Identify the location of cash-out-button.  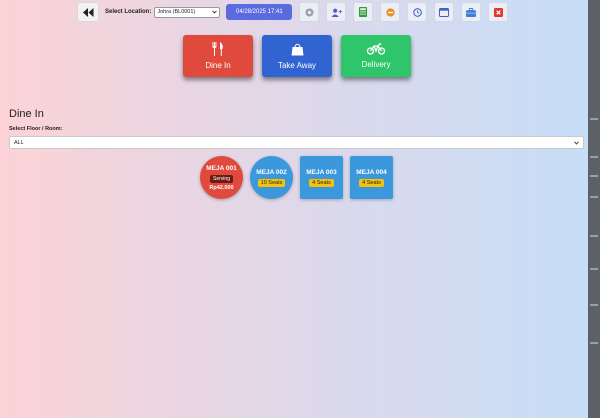
(390, 12).